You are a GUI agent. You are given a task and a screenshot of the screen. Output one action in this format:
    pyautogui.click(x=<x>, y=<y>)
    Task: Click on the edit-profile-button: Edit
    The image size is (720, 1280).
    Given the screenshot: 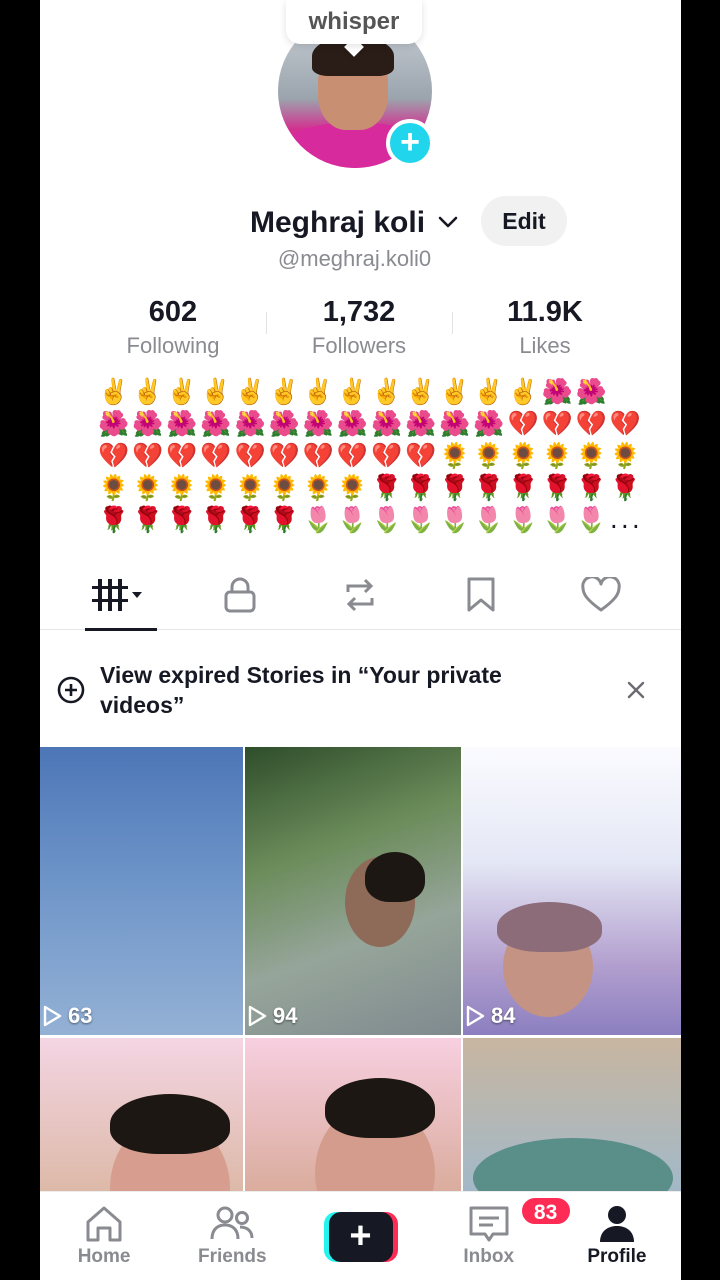 What is the action you would take?
    pyautogui.click(x=524, y=221)
    